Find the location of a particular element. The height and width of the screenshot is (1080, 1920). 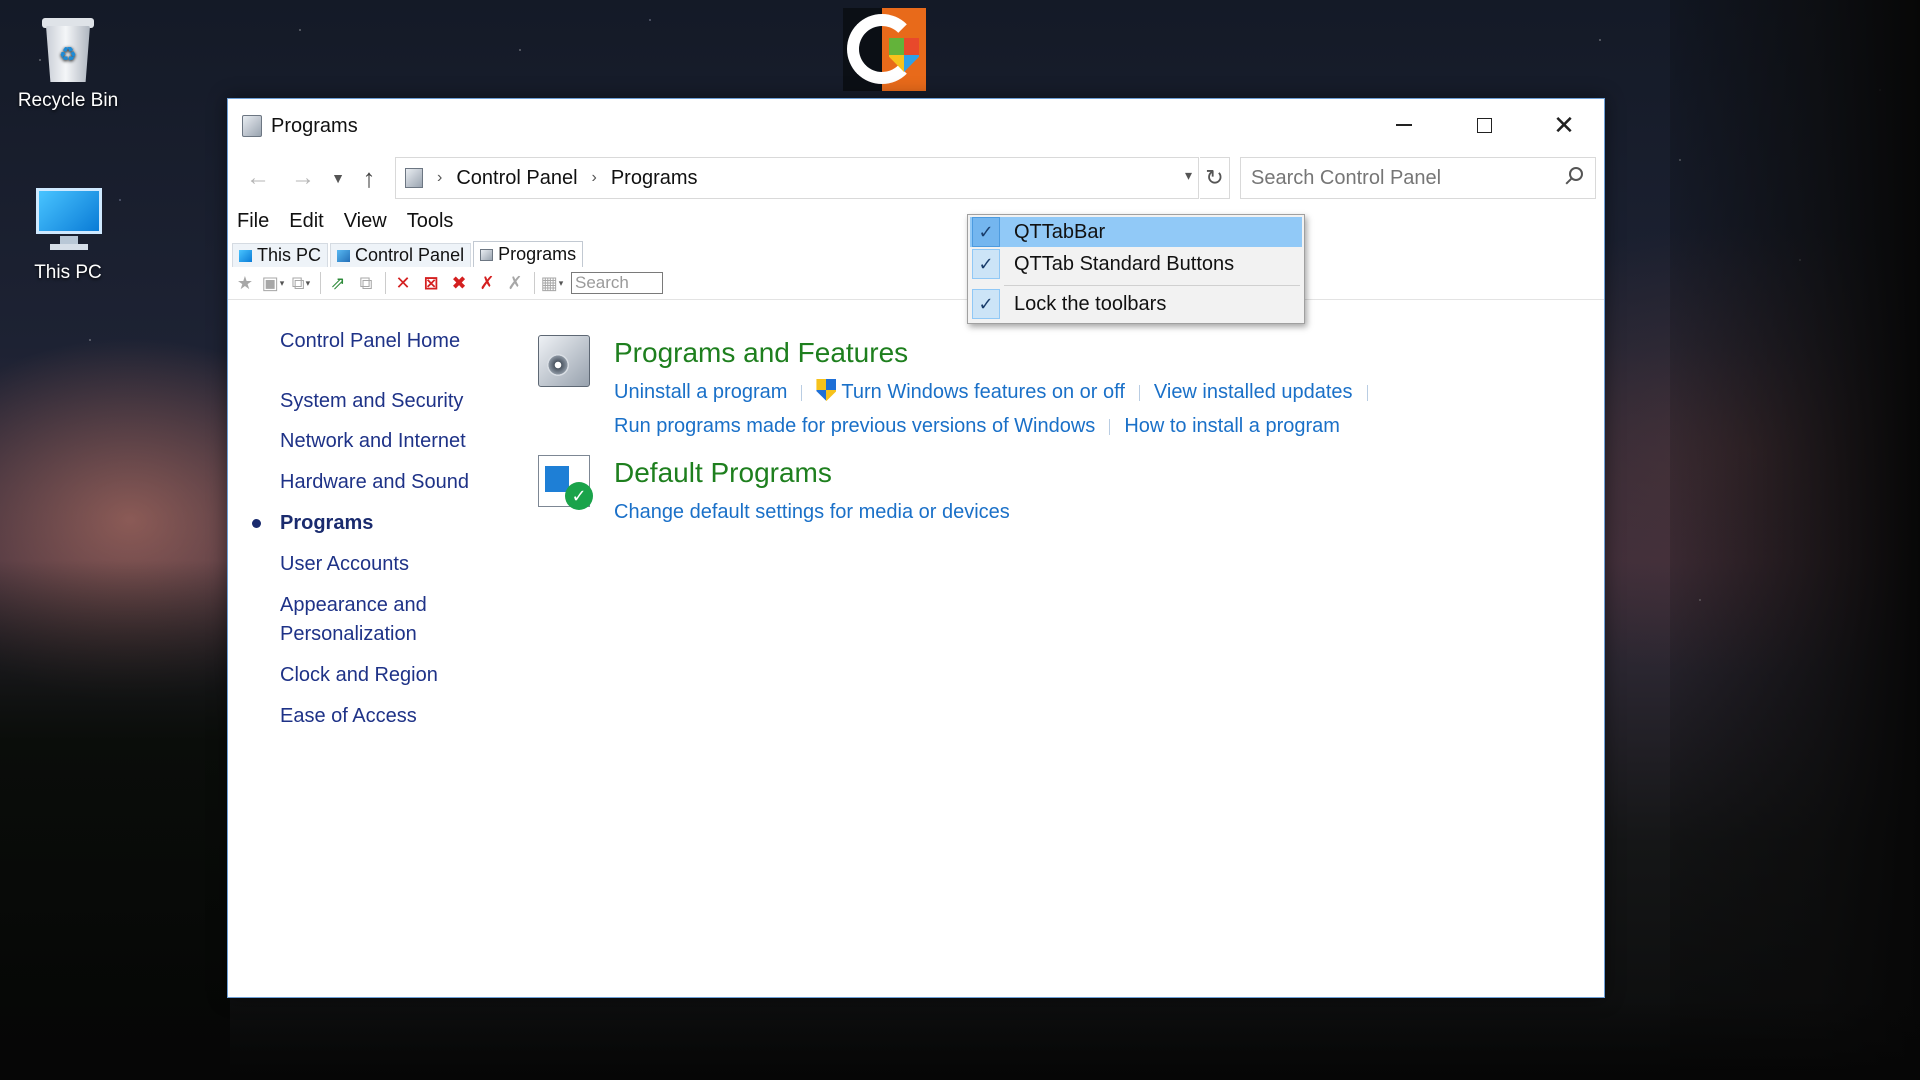

nav-hardware-and-sound: Hardware and Sound is located at coordinates (374, 482).